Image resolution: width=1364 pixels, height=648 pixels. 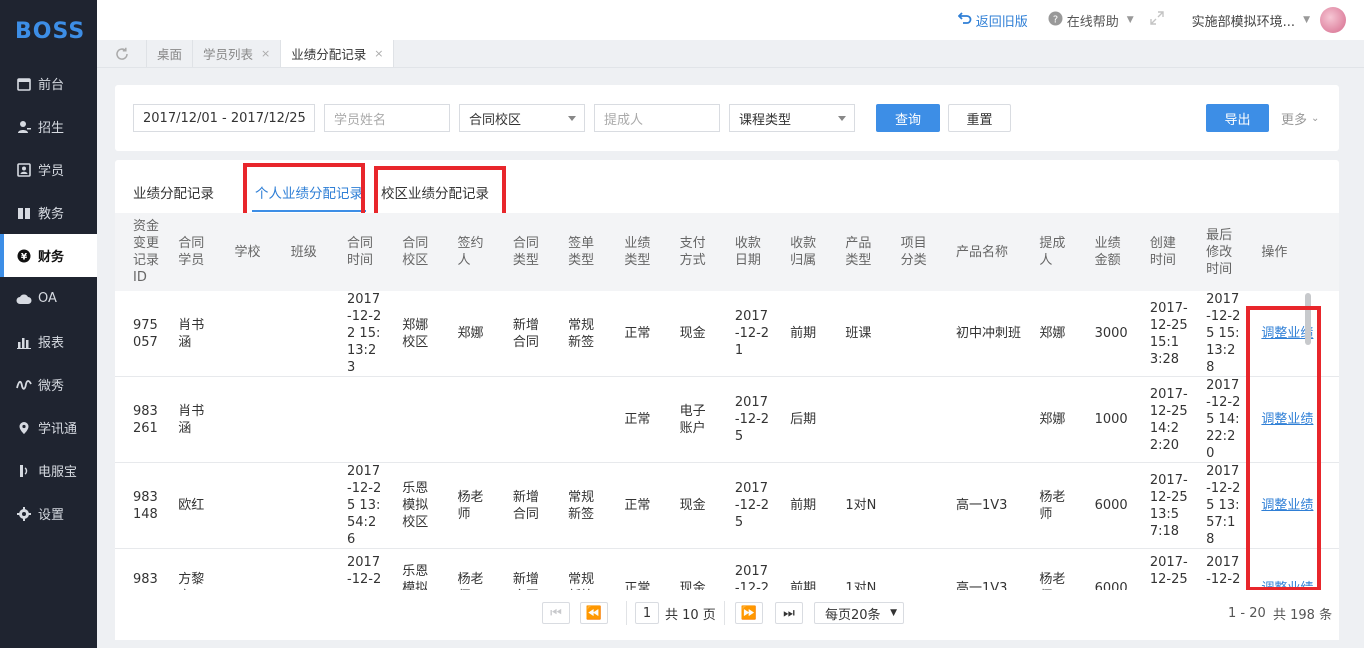 I want to click on submitter-input: 提成人, so click(x=657, y=118).